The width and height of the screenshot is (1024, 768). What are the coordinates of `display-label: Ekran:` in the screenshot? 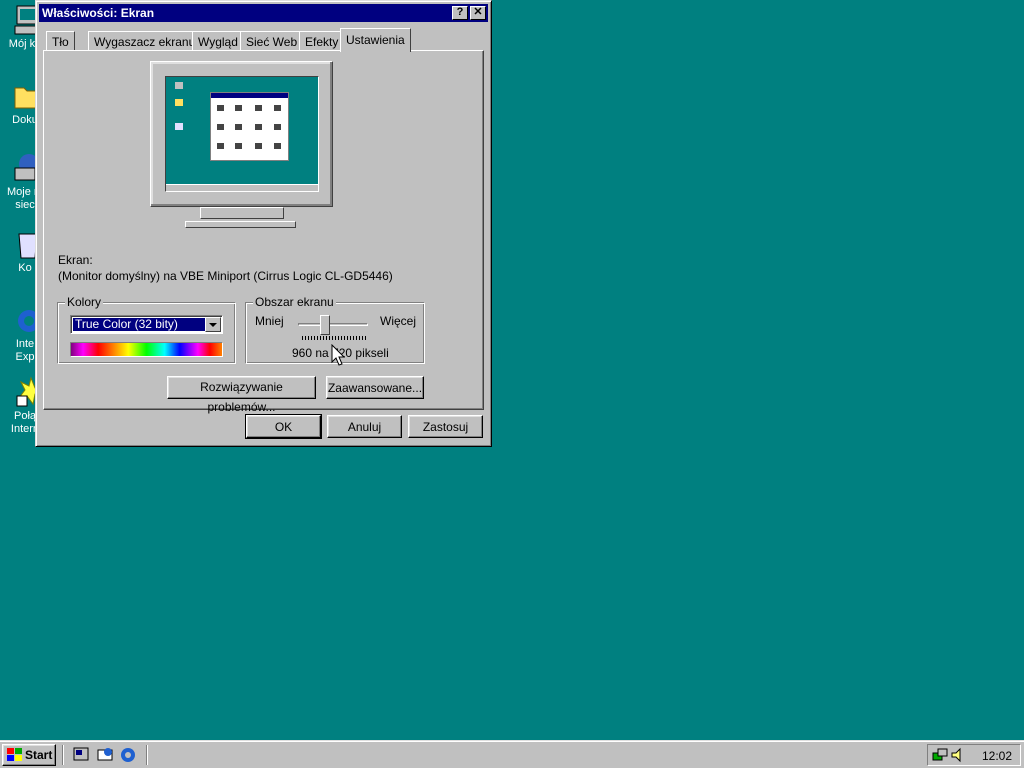 It's located at (75, 260).